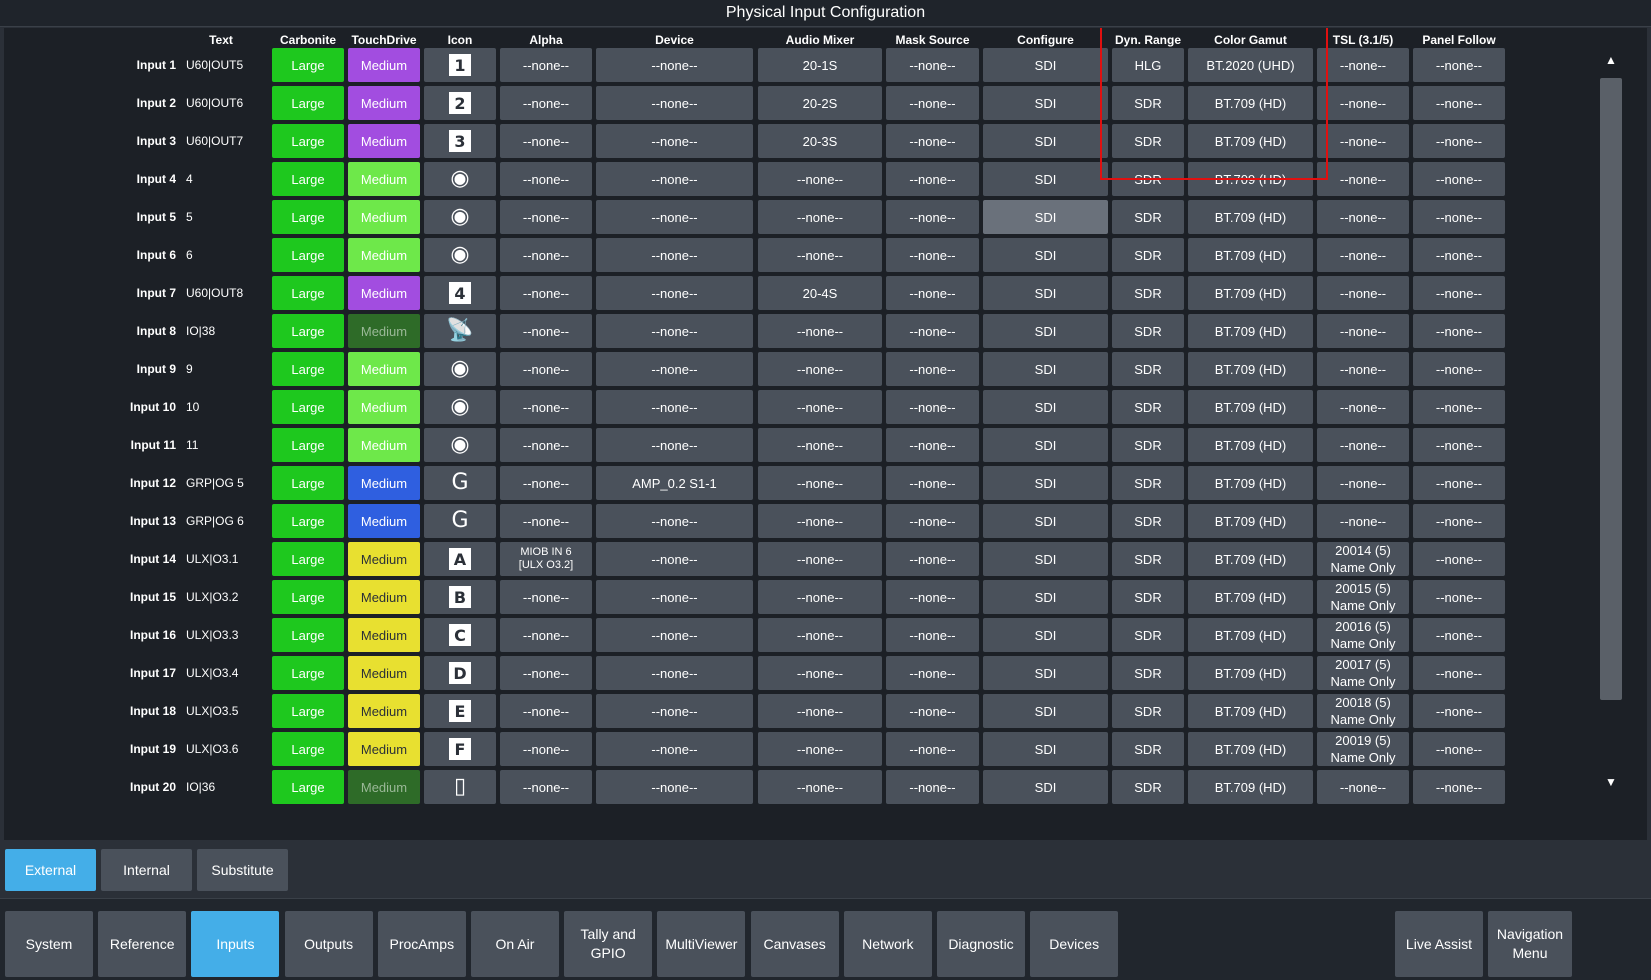 The width and height of the screenshot is (1651, 980). Describe the element at coordinates (1363, 711) in the screenshot. I see `tsl-select-button: 20018 (5) Name Only` at that location.